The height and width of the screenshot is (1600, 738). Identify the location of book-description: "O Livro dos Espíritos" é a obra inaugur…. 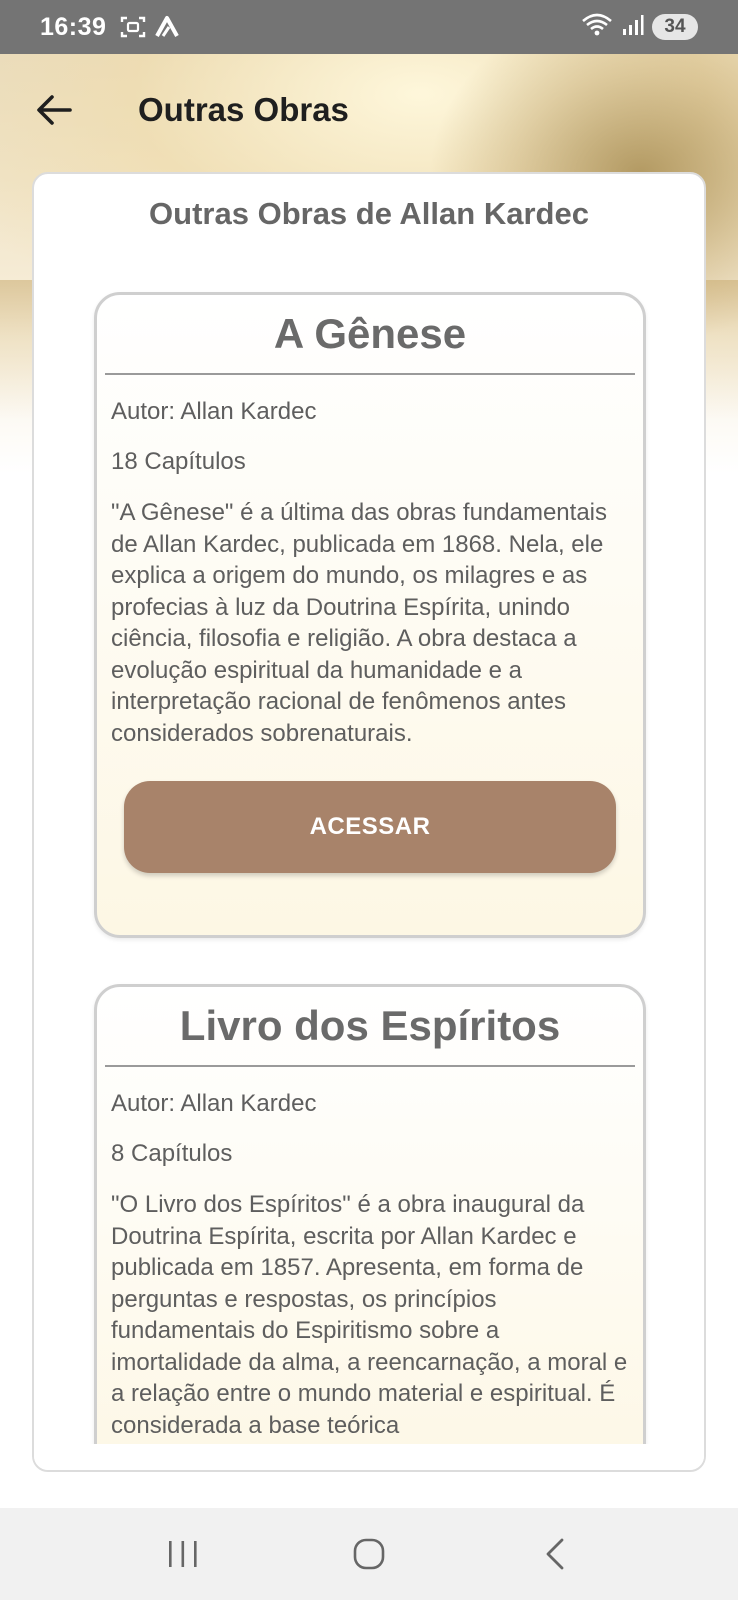
(369, 1315).